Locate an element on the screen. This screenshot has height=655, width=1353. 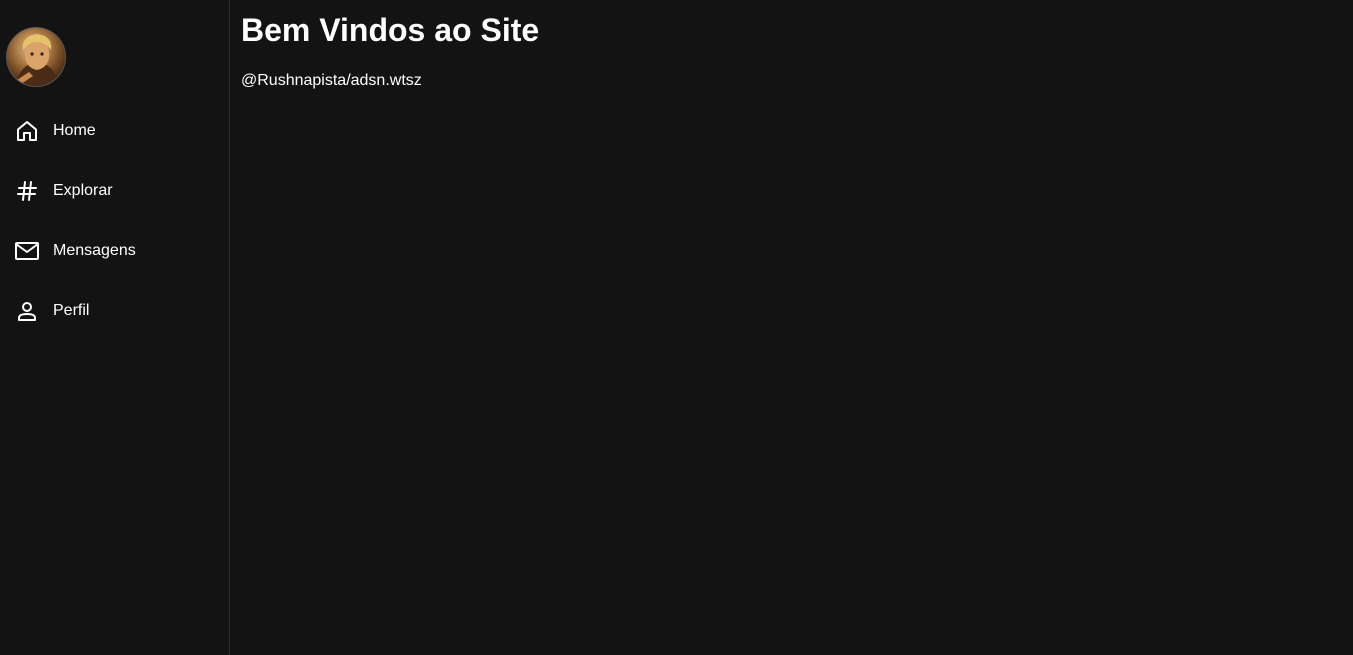
sidebar-item-mensagens: Mensagens is located at coordinates (115, 251).